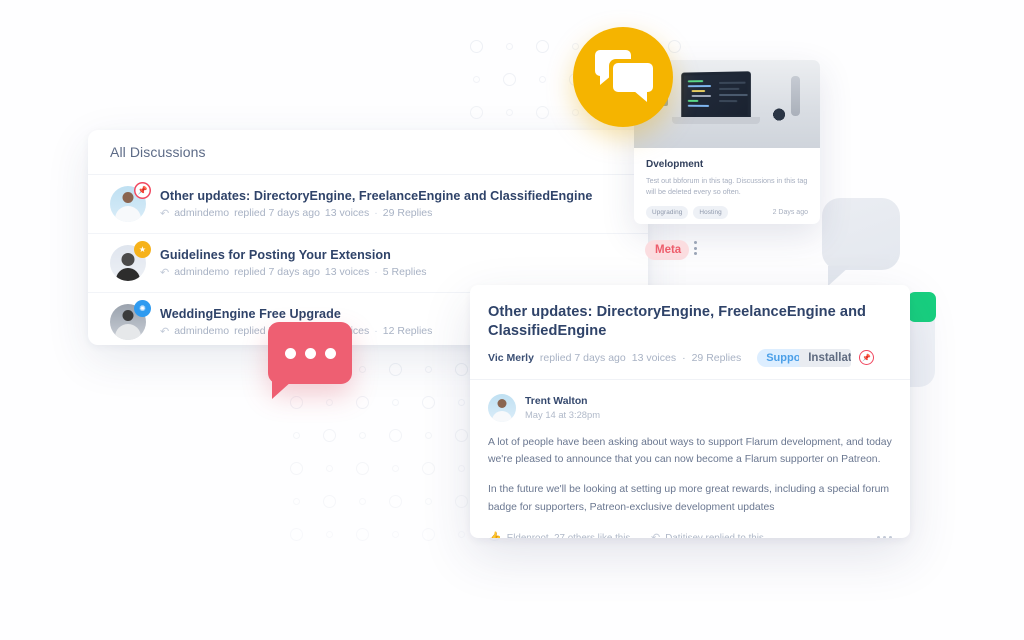  I want to click on thumbs-up-icon: 👍, so click(495, 535).